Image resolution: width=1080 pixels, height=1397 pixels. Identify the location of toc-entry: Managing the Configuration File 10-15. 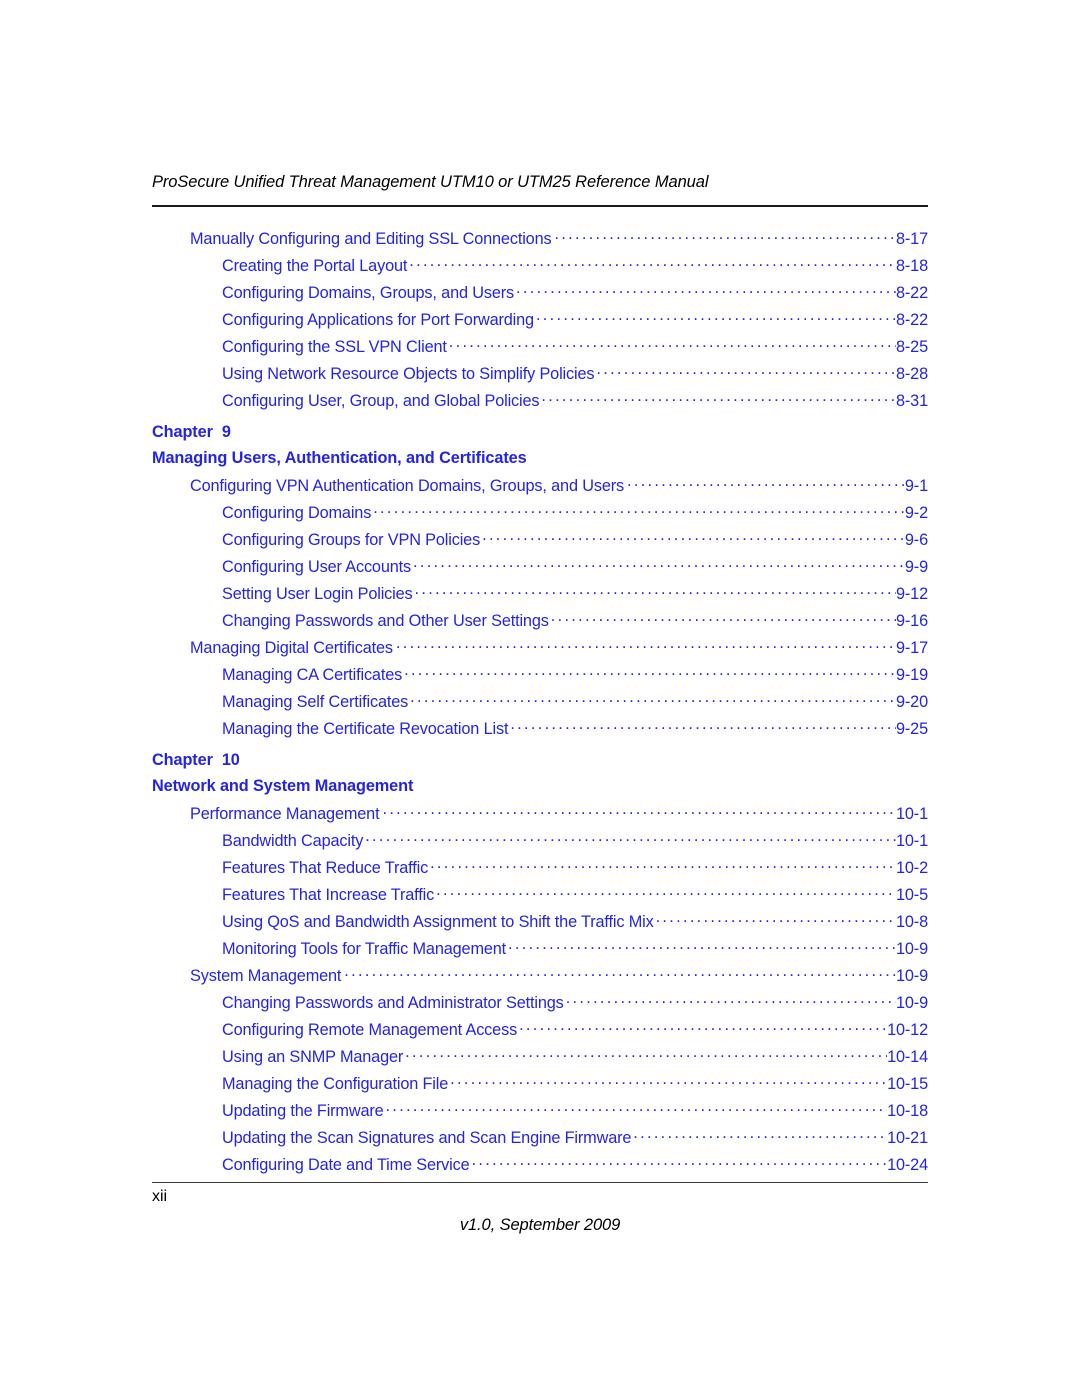
(575, 1086).